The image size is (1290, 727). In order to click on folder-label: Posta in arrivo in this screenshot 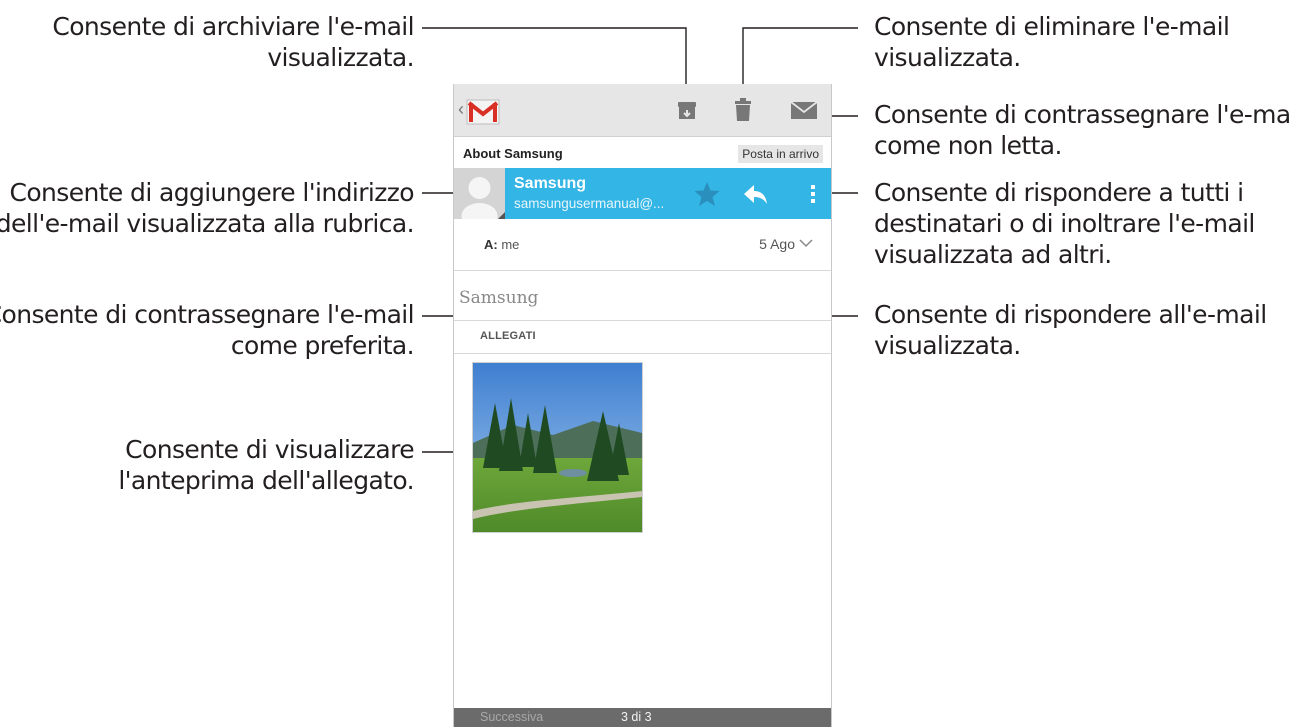, I will do `click(780, 154)`.